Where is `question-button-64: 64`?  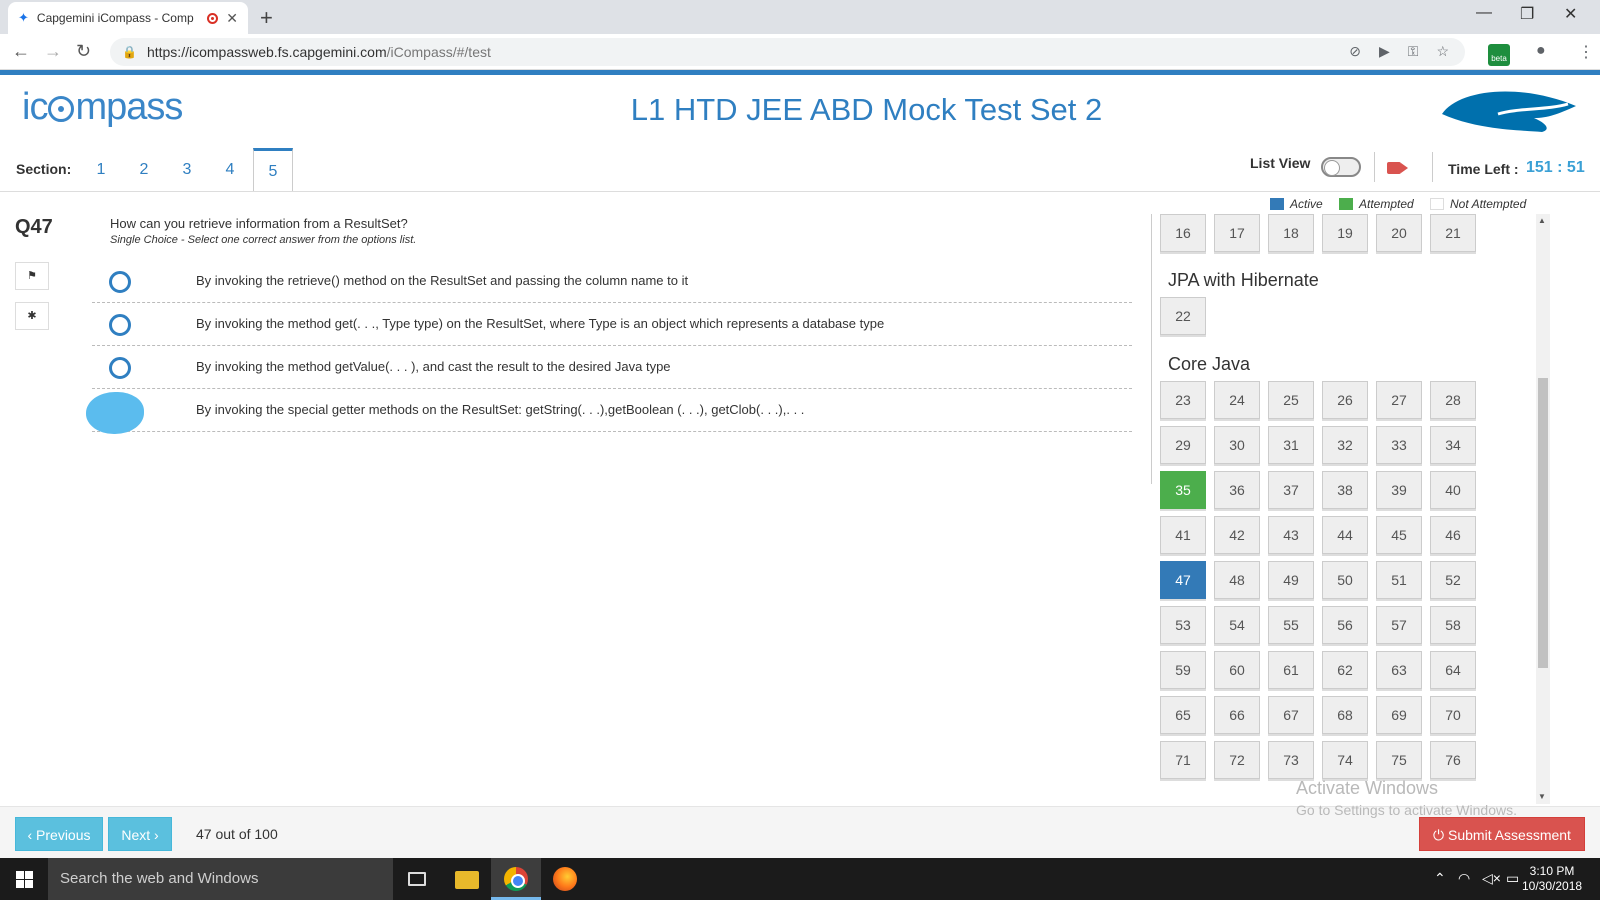
question-button-64: 64 is located at coordinates (1453, 670).